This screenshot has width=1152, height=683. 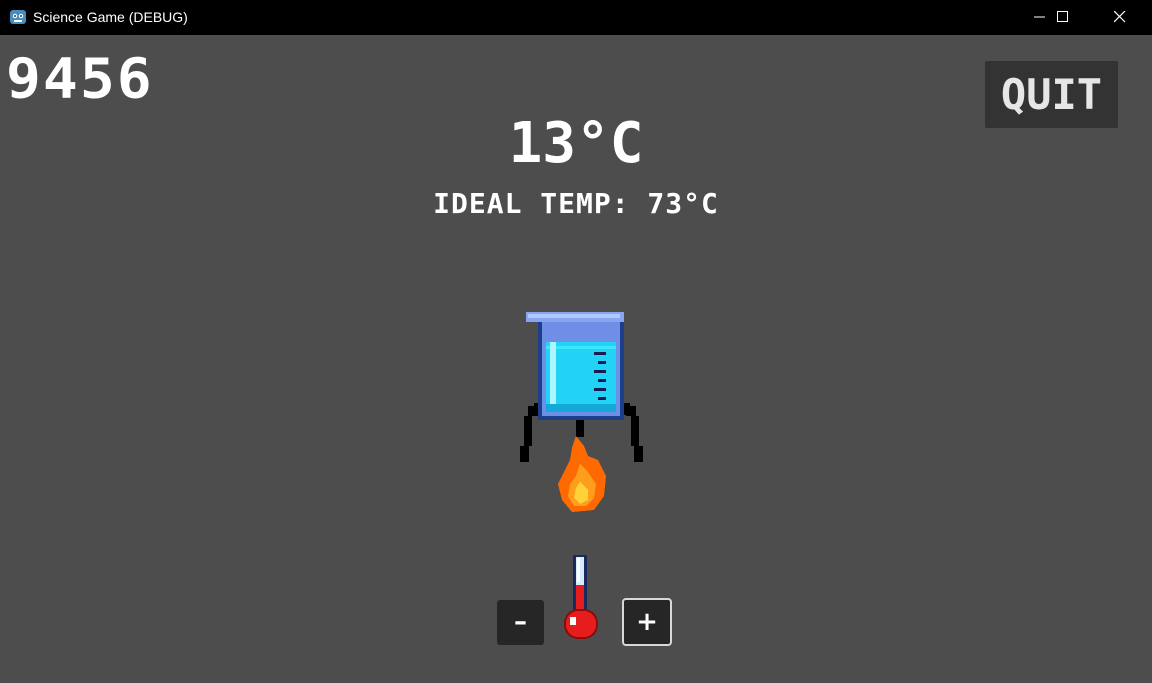 I want to click on score-counter: 9456, so click(x=80, y=78).